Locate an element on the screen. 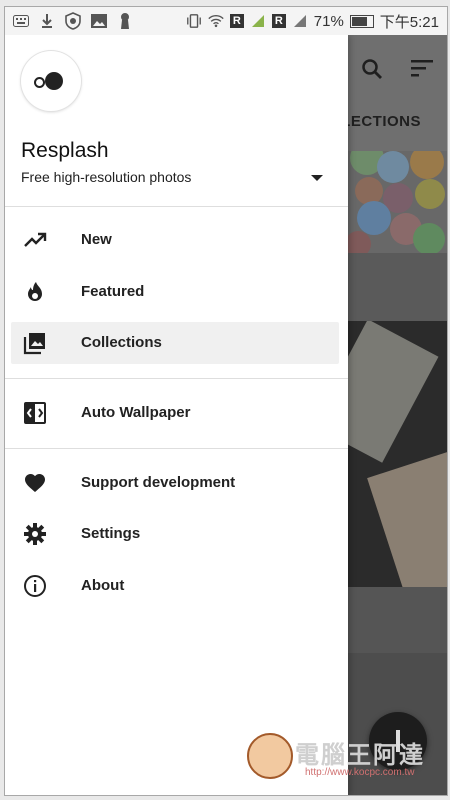 This screenshot has height=800, width=450. dropdown-caret-icon is located at coordinates (317, 178).